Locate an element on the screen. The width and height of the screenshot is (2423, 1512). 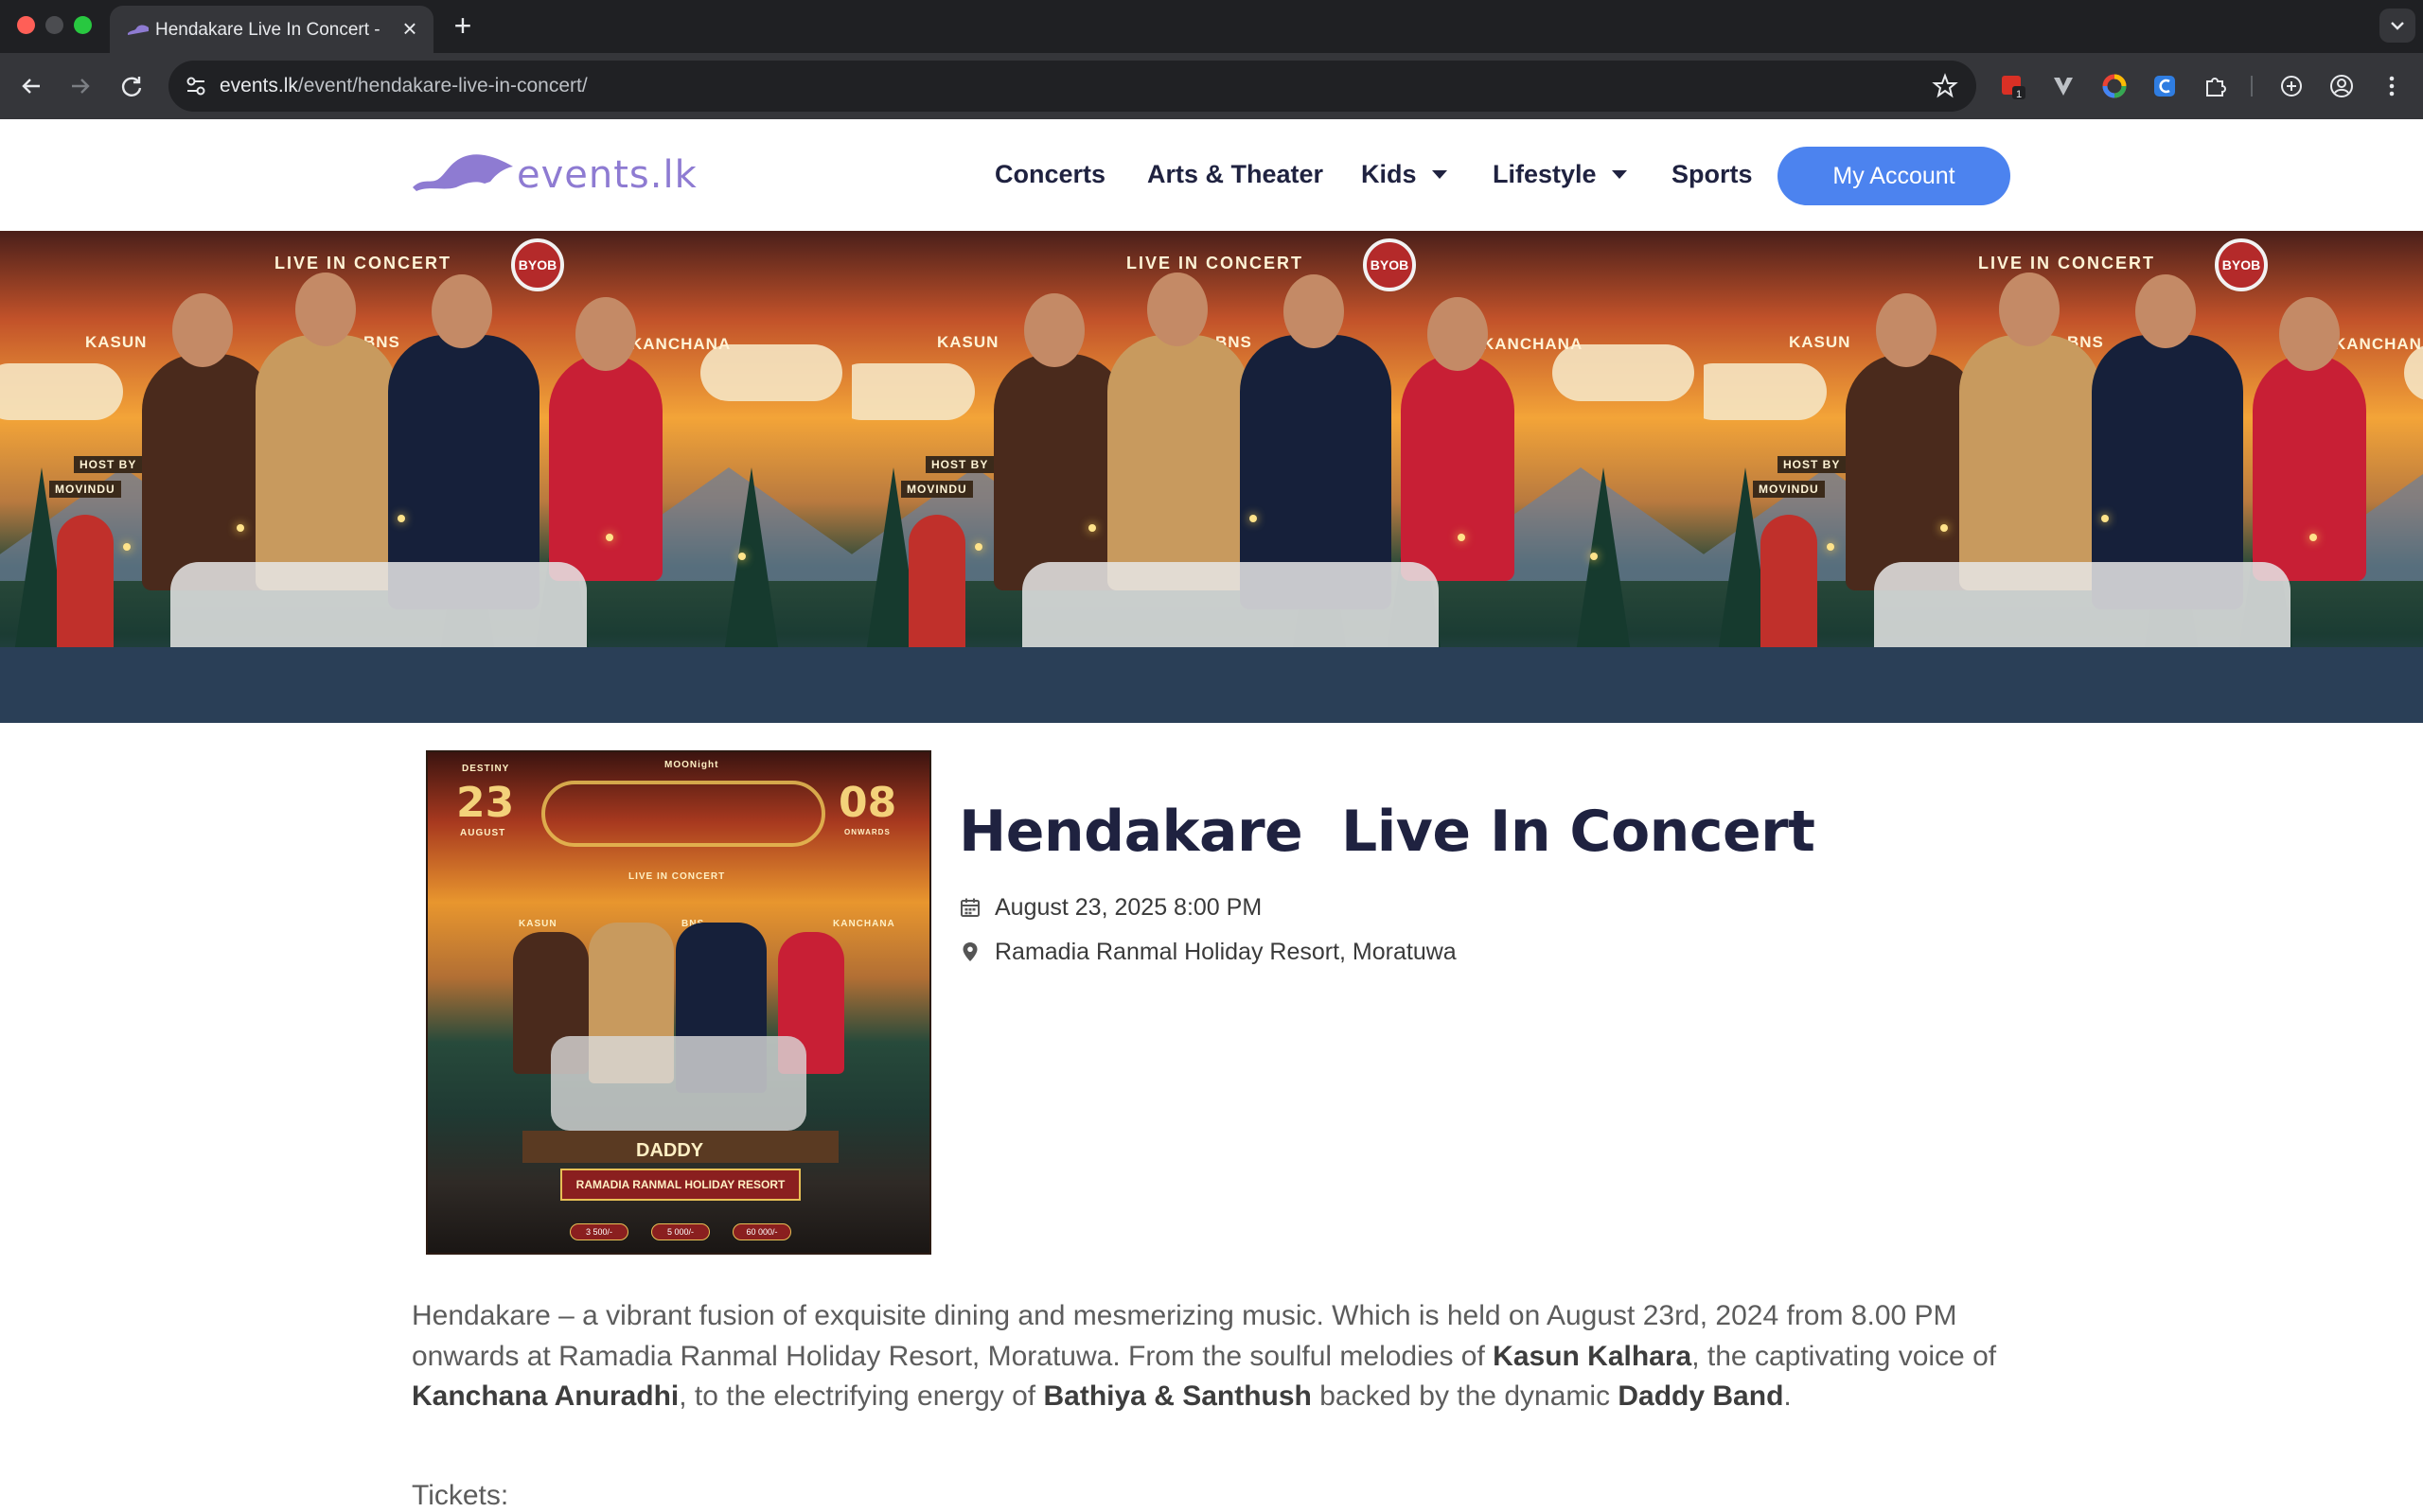
reading-mode-icon is located at coordinates (2291, 86).